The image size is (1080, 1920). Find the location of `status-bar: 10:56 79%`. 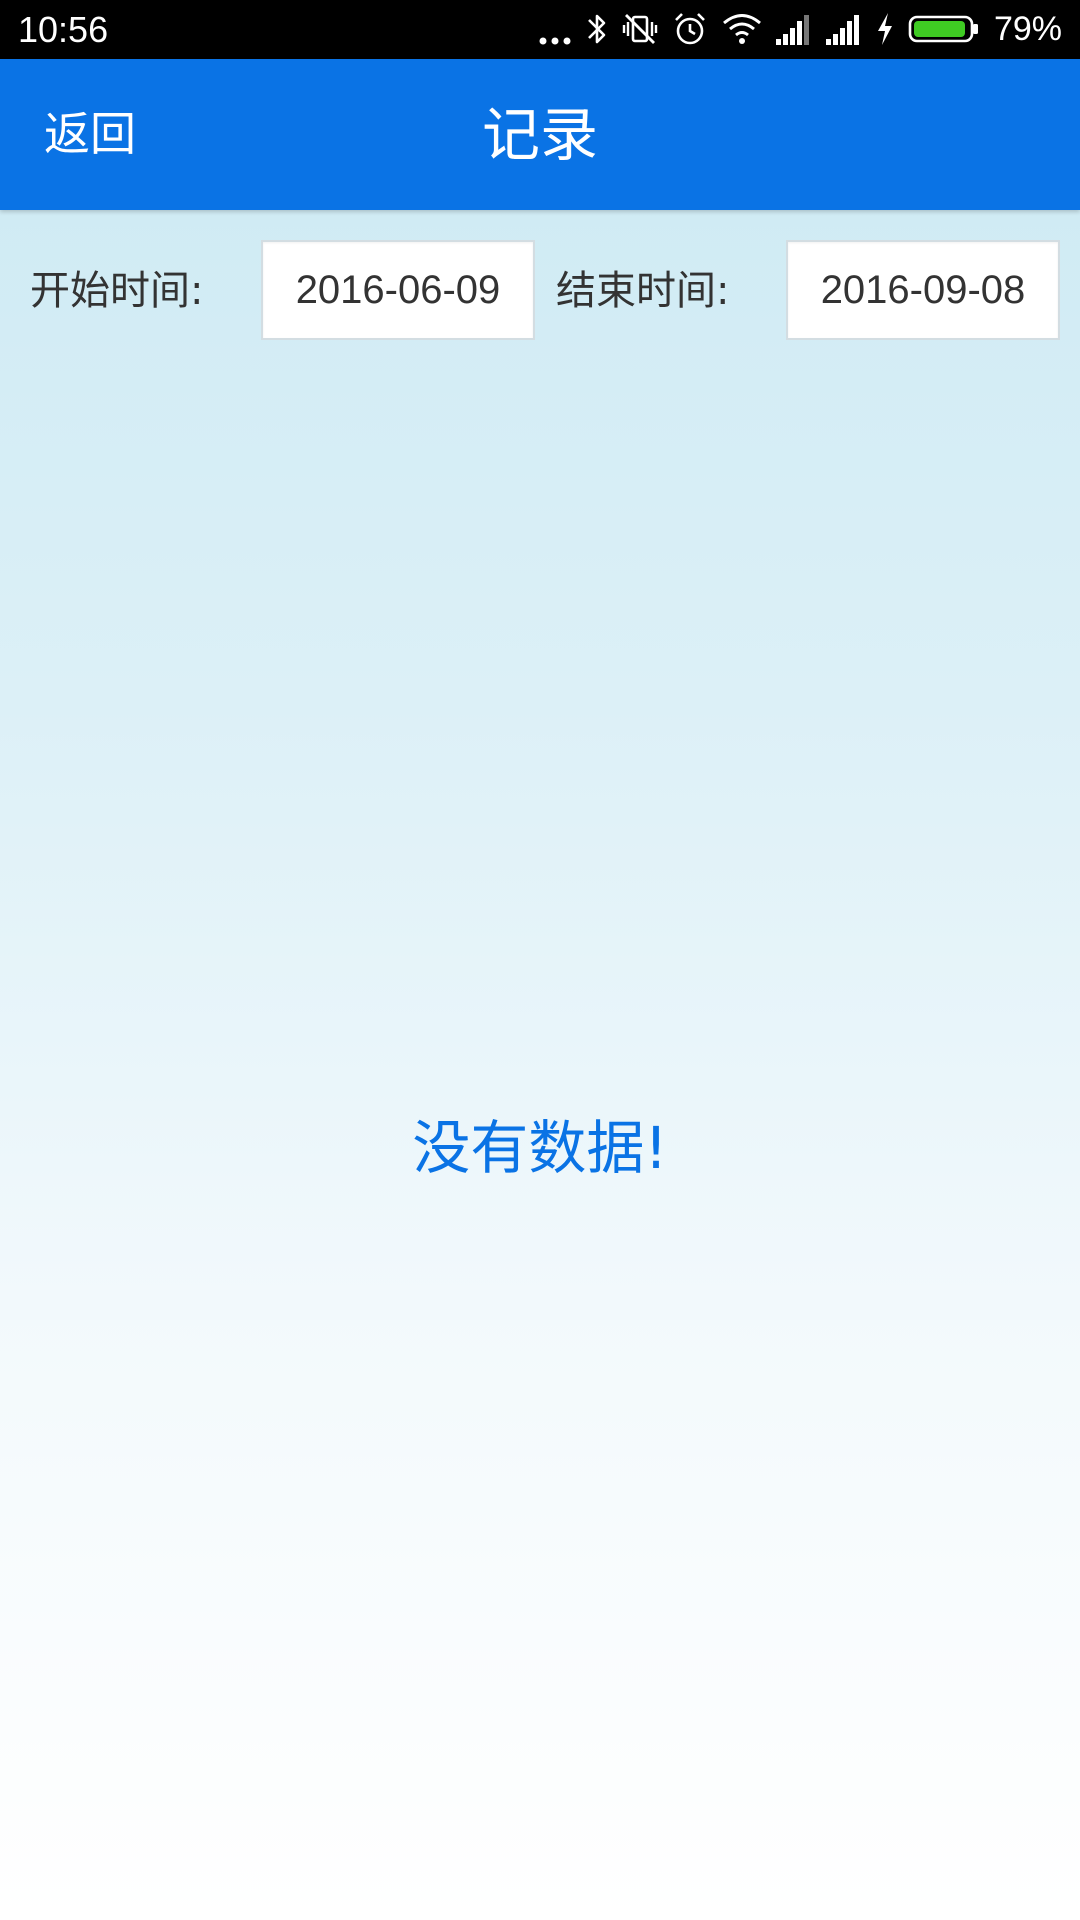

status-bar: 10:56 79% is located at coordinates (540, 29).